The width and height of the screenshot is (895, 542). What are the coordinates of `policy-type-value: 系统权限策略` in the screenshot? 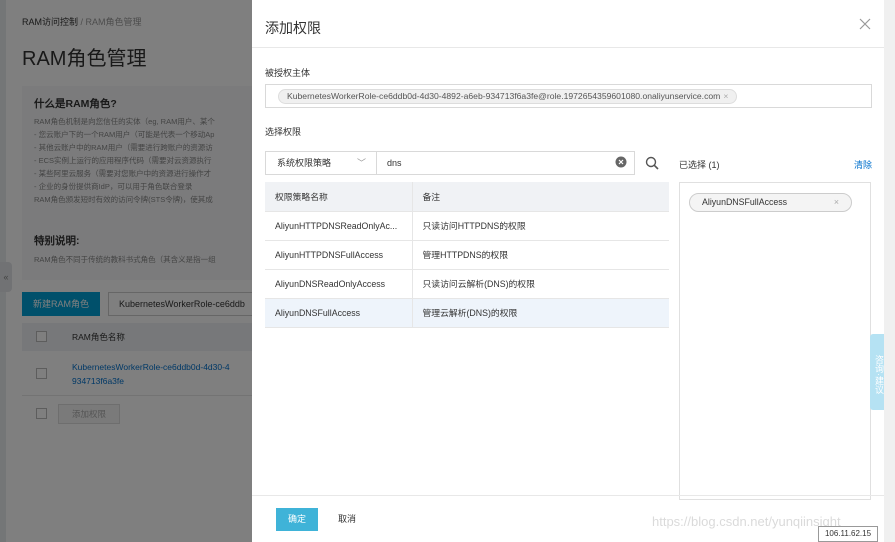 It's located at (304, 163).